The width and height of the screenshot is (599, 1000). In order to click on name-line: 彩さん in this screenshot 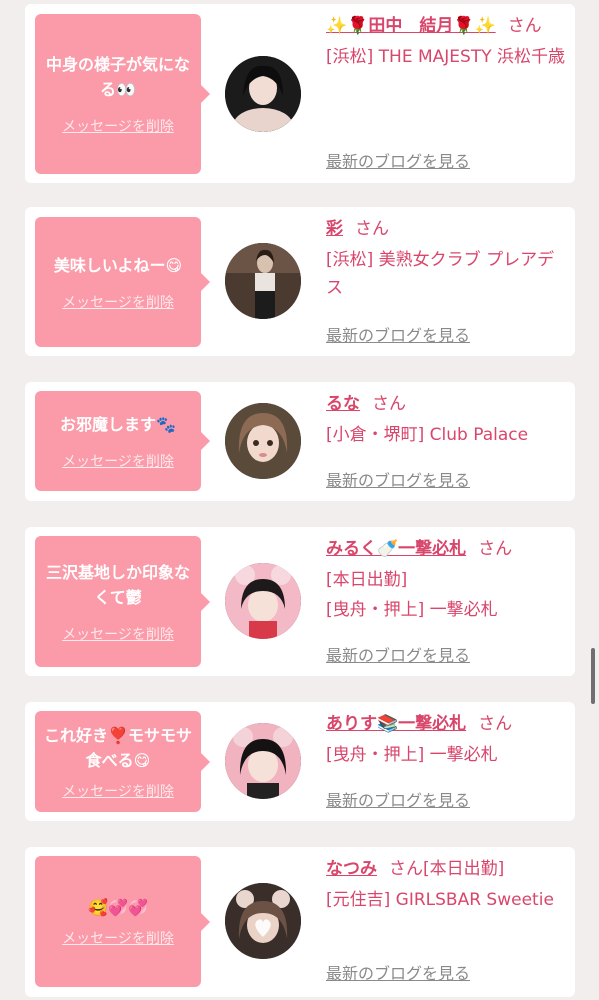, I will do `click(448, 229)`.